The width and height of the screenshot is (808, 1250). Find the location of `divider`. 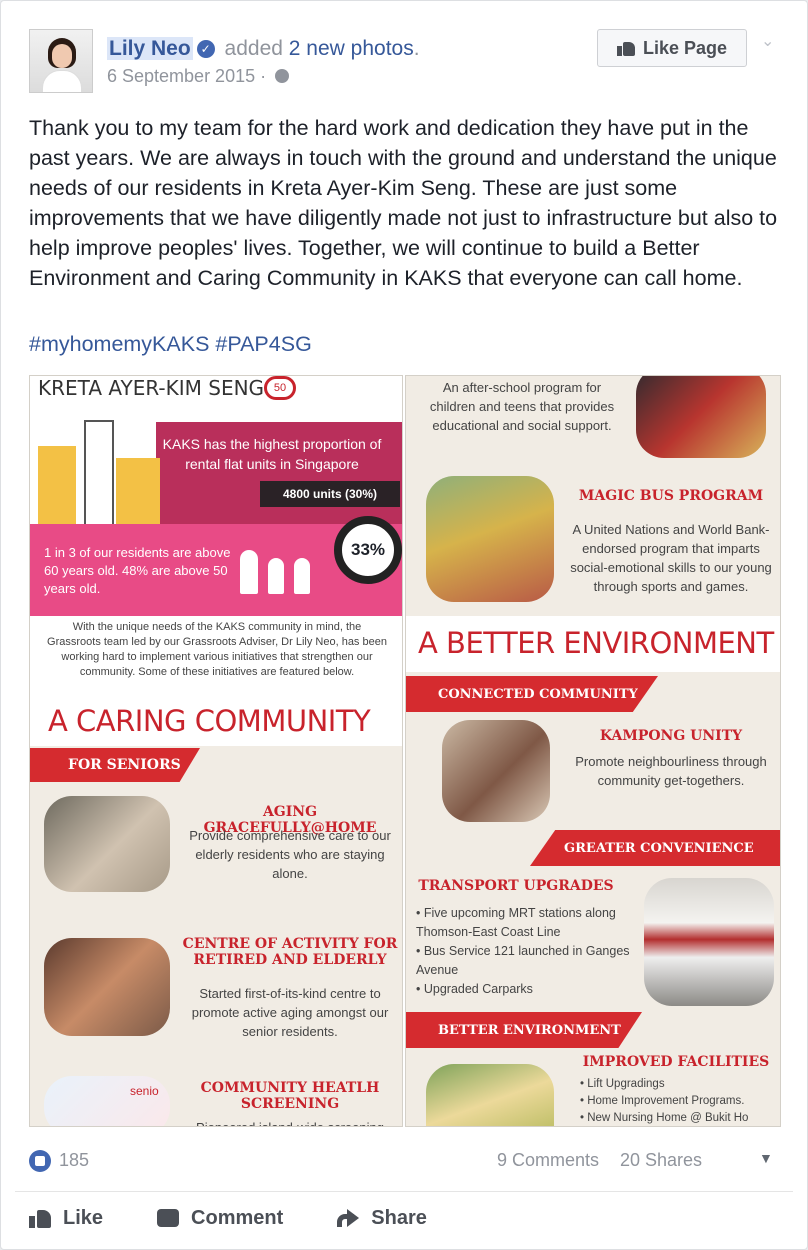

divider is located at coordinates (404, 1191).